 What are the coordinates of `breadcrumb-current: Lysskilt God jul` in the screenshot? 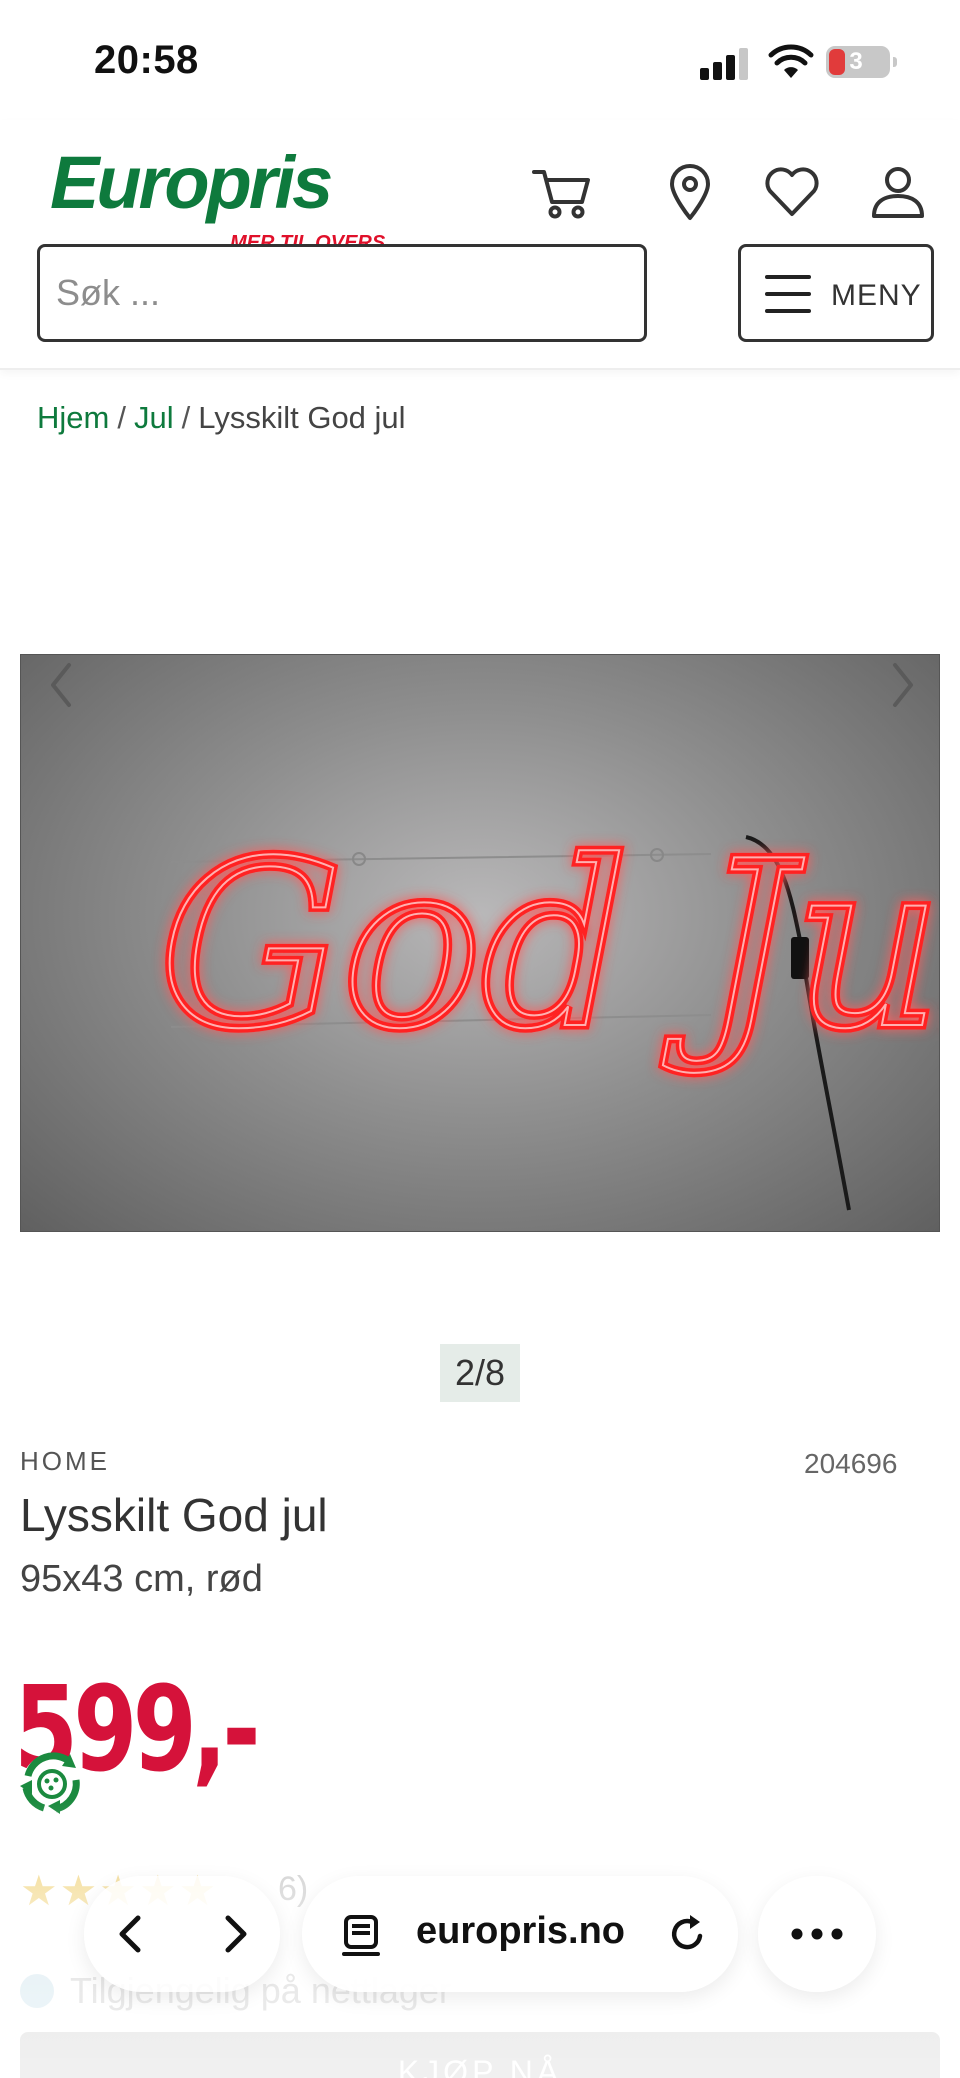 It's located at (302, 417).